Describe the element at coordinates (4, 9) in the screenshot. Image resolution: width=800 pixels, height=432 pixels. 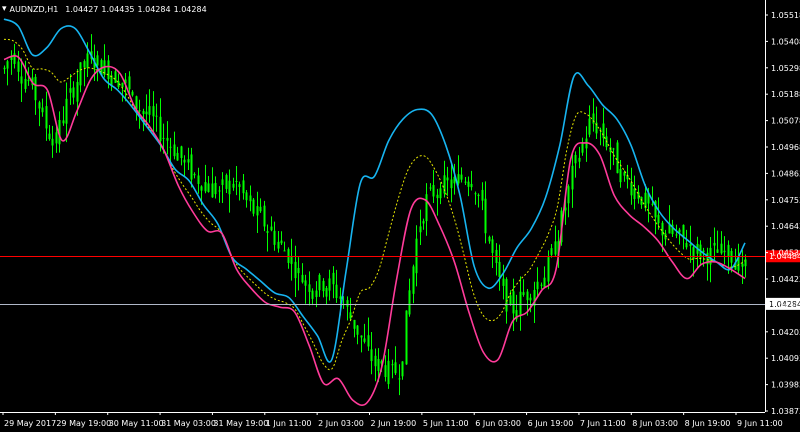
I see `symbol-dropdown-icon: ▾` at that location.